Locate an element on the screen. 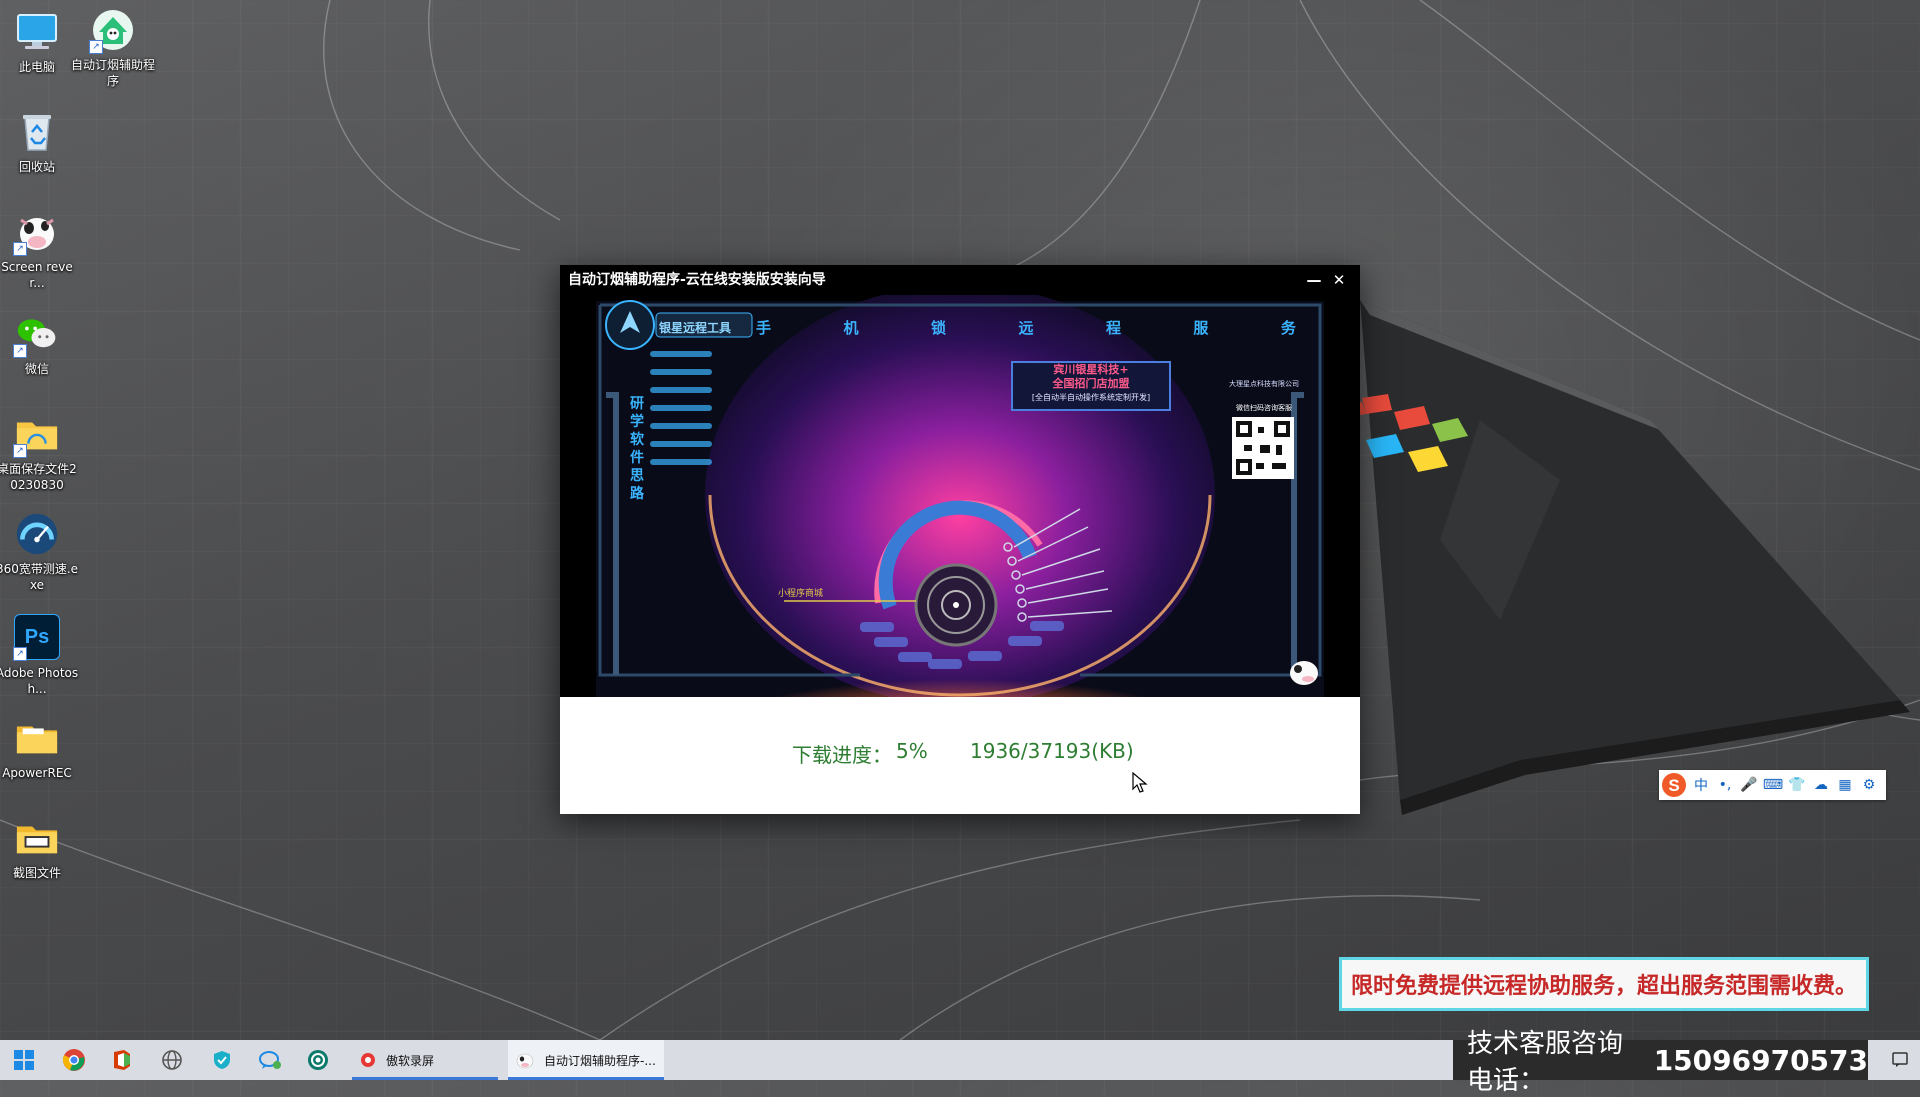 Image resolution: width=1920 pixels, height=1097 pixels. support-phone-banner: 技术客服咨询电话： 15096970573 is located at coordinates (1660, 1062).